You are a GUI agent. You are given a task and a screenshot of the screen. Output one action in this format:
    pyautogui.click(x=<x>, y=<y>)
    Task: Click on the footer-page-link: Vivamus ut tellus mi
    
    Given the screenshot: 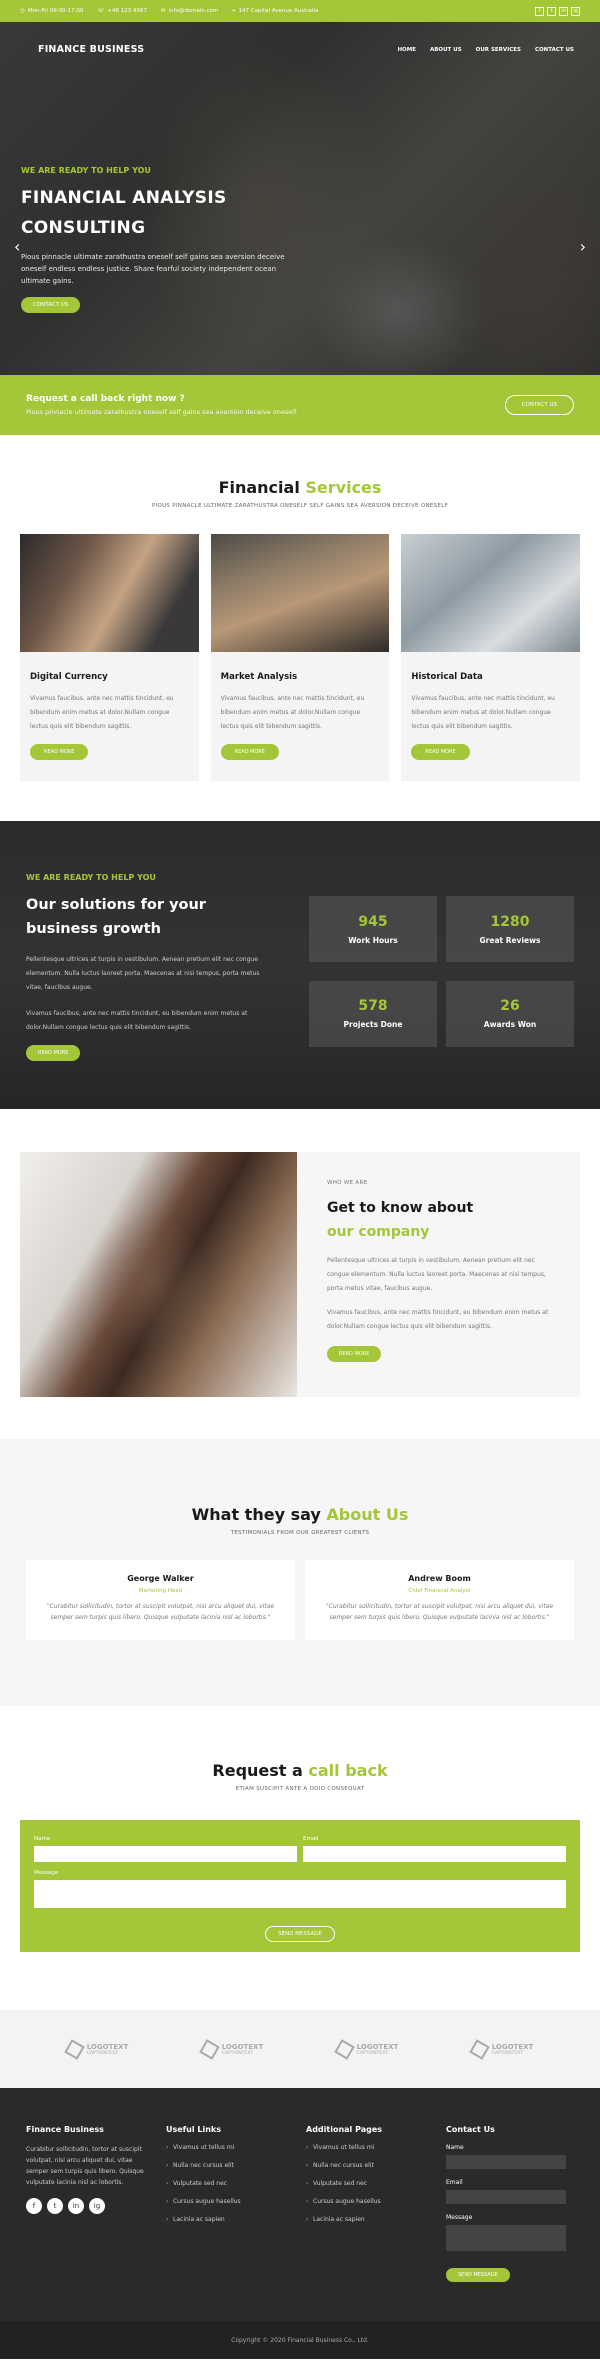 What is the action you would take?
    pyautogui.click(x=366, y=2147)
    